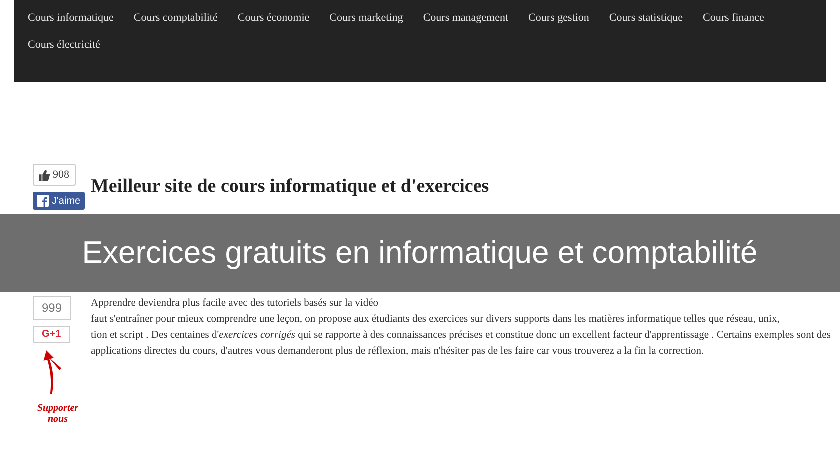 This screenshot has height=460, width=840. Describe the element at coordinates (646, 18) in the screenshot. I see `nav-link: Cours statistique` at that location.